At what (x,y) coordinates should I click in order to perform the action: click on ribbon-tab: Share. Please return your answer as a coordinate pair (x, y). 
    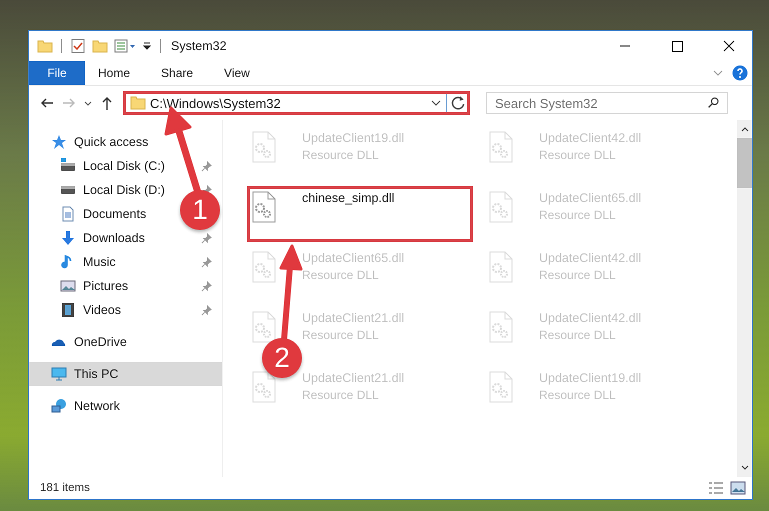
    Looking at the image, I should click on (186, 73).